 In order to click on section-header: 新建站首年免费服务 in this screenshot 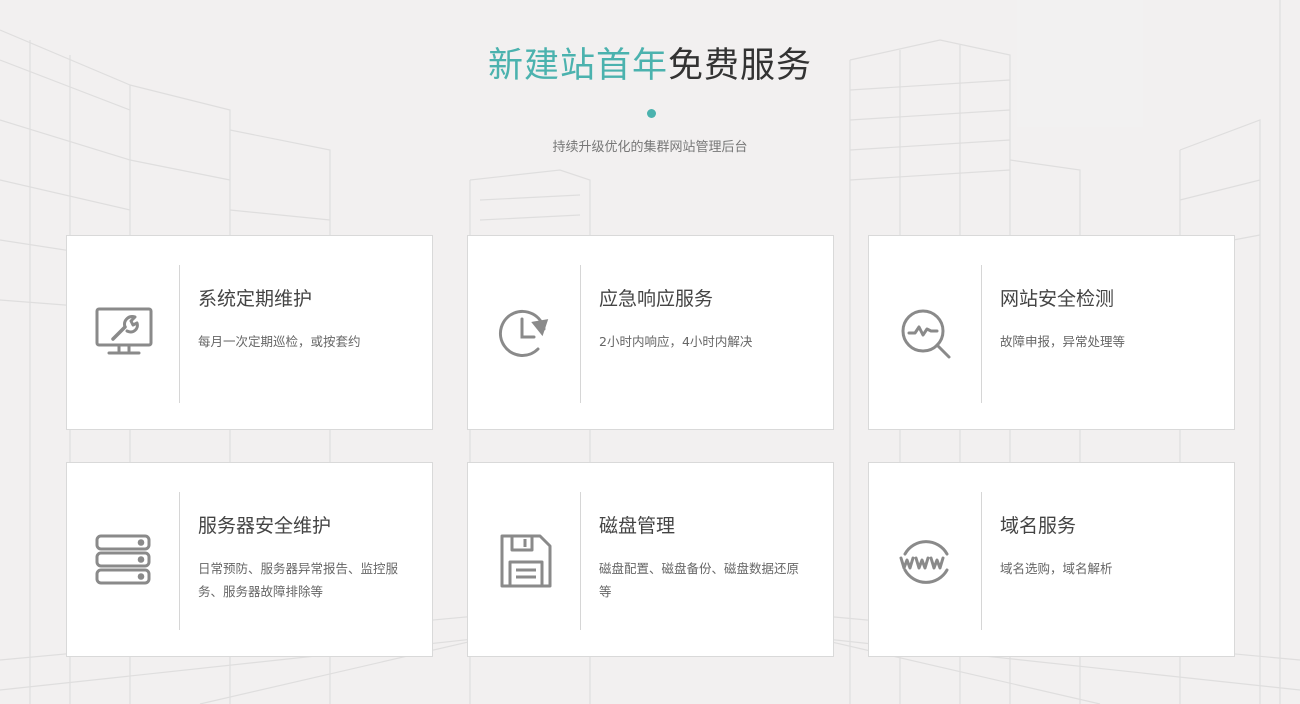, I will do `click(650, 66)`.